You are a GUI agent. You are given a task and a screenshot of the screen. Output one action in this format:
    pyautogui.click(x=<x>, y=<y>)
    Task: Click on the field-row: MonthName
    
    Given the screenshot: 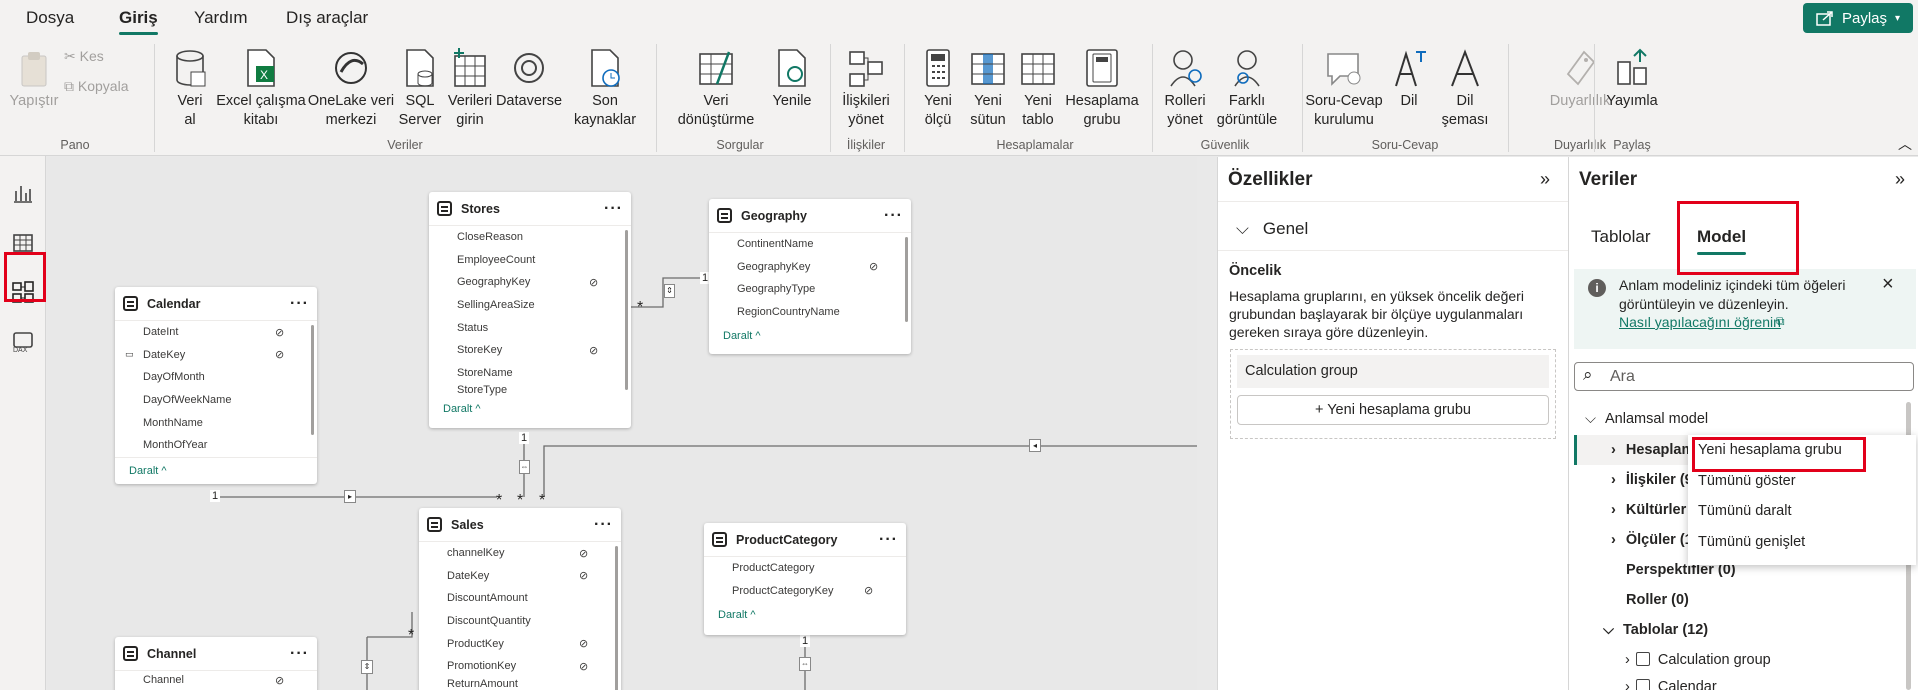 What is the action you would take?
    pyautogui.click(x=216, y=422)
    